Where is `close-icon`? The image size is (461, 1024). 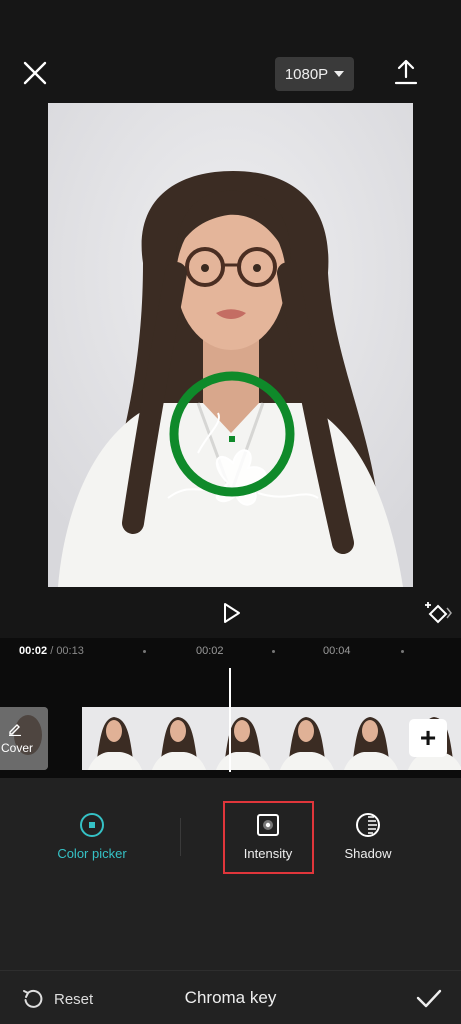
close-icon is located at coordinates (35, 73).